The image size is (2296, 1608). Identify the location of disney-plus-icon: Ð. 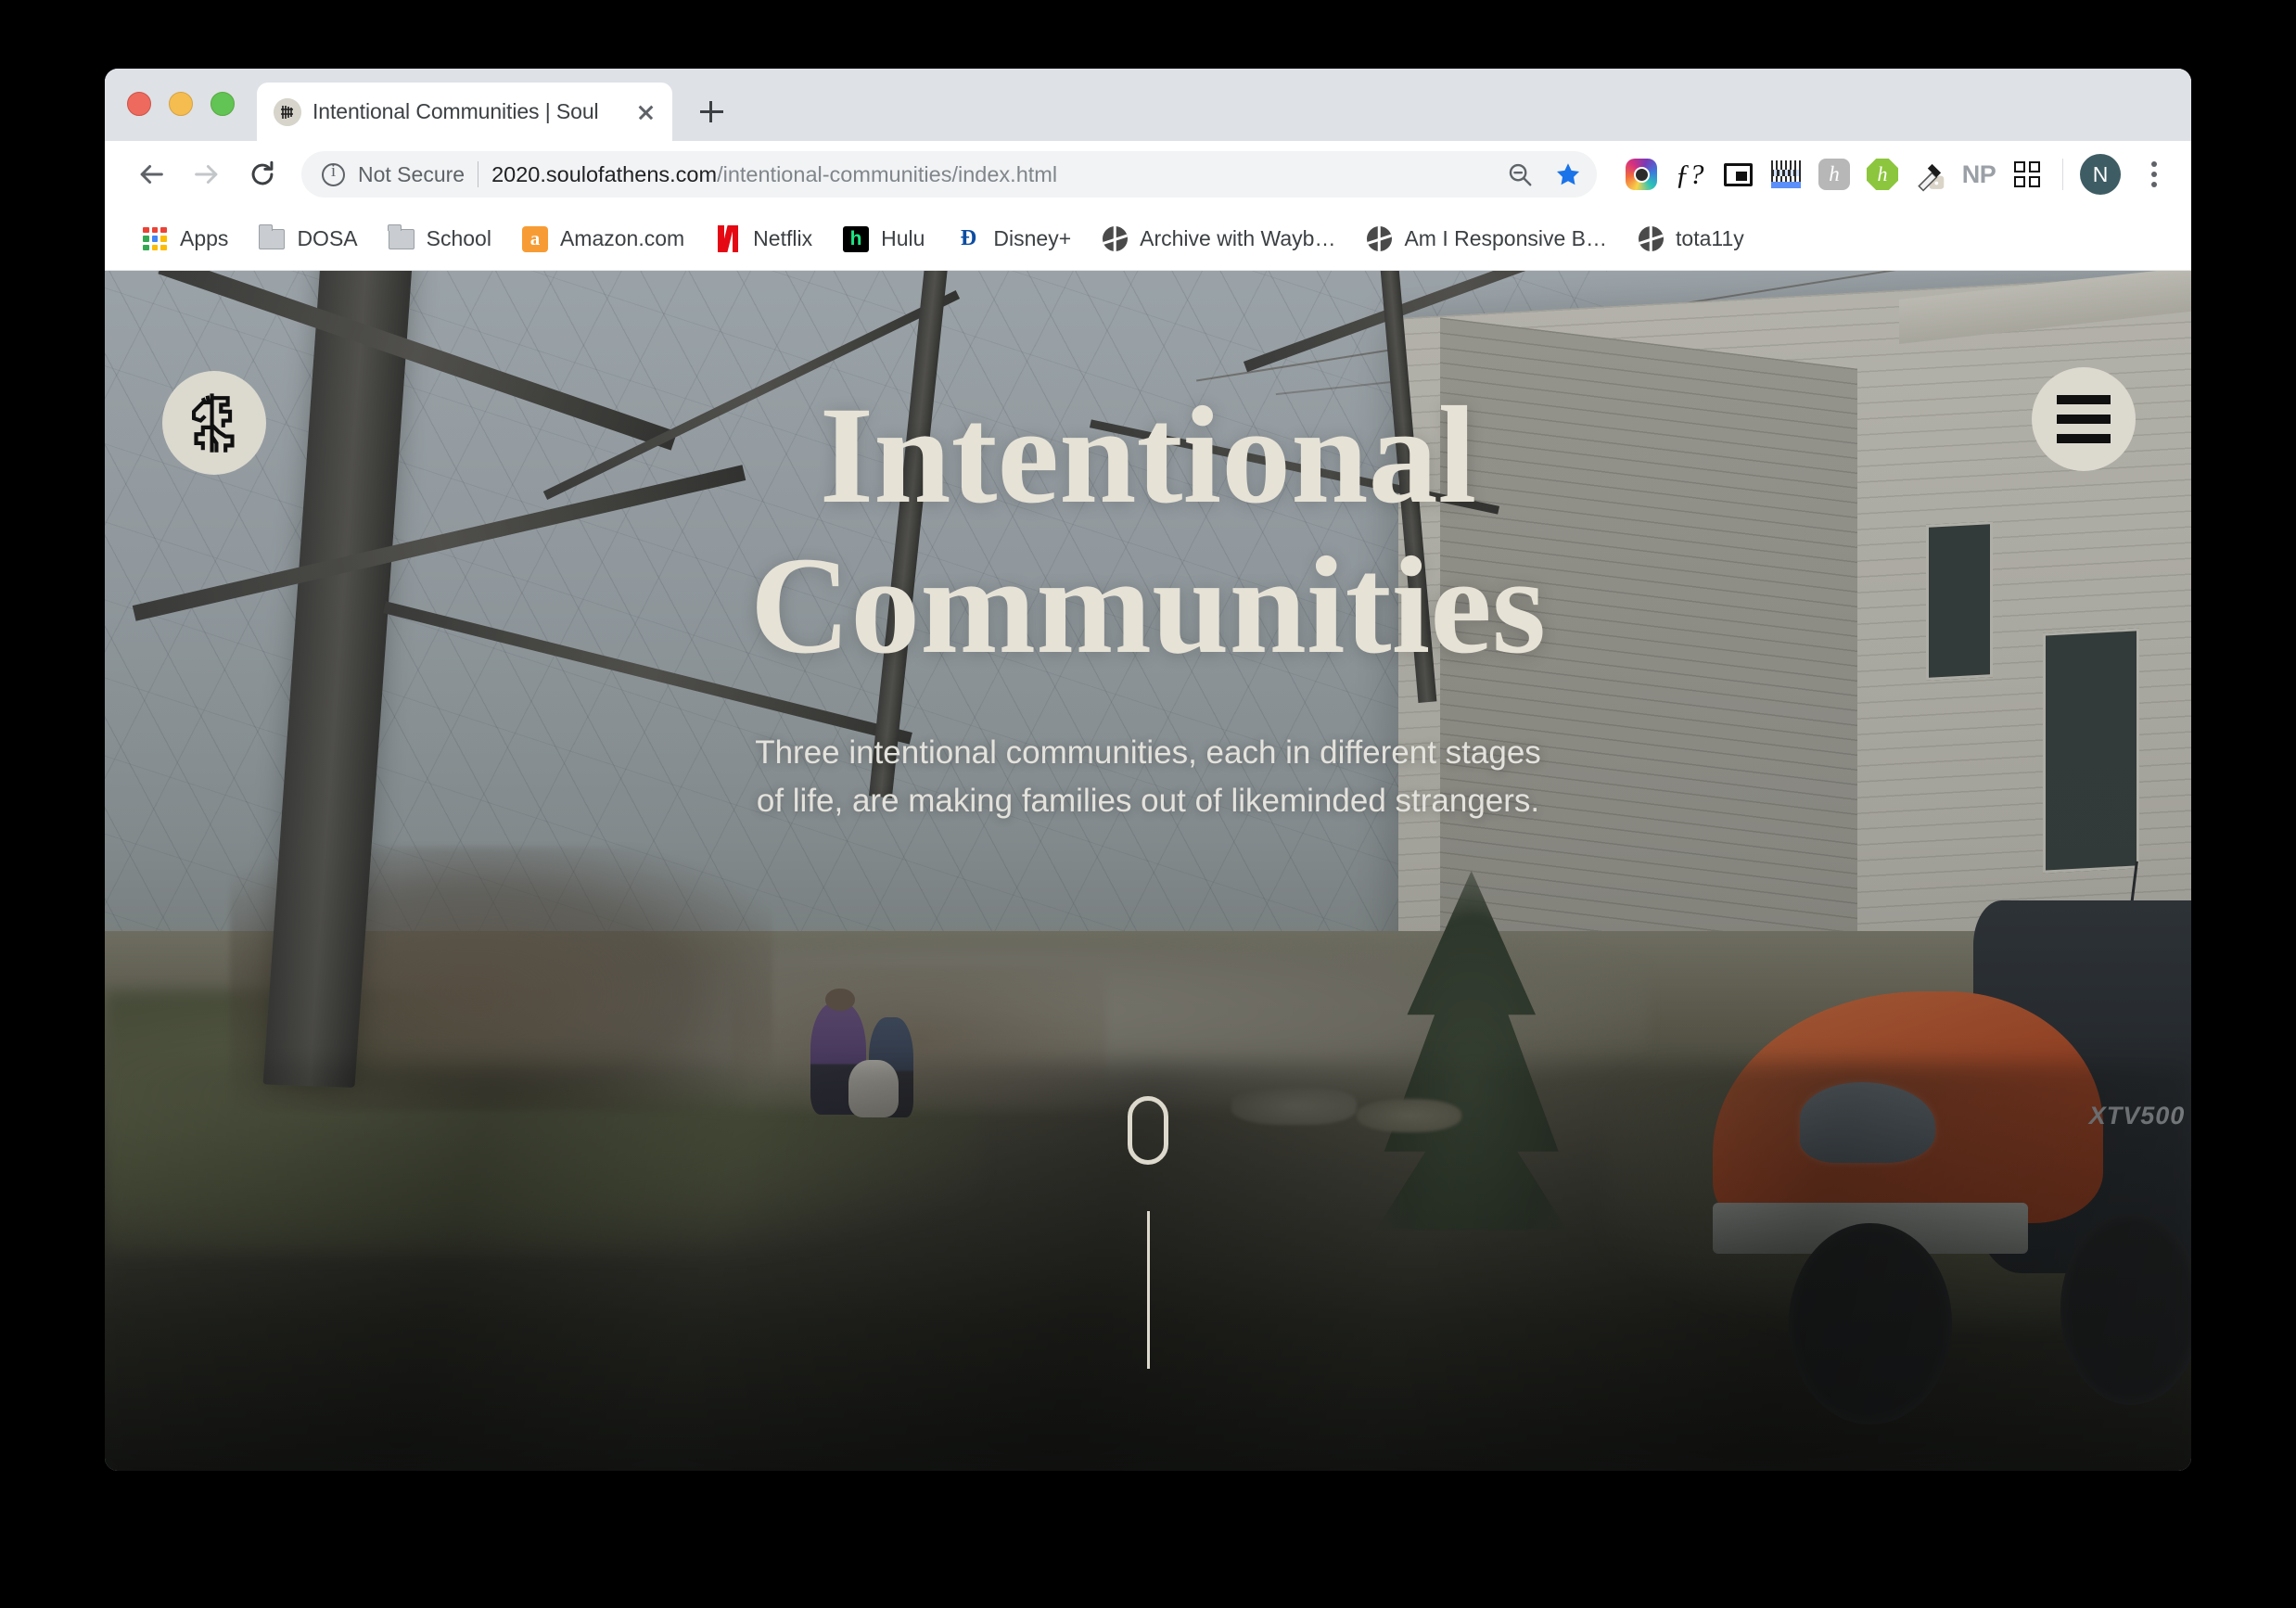
(968, 238).